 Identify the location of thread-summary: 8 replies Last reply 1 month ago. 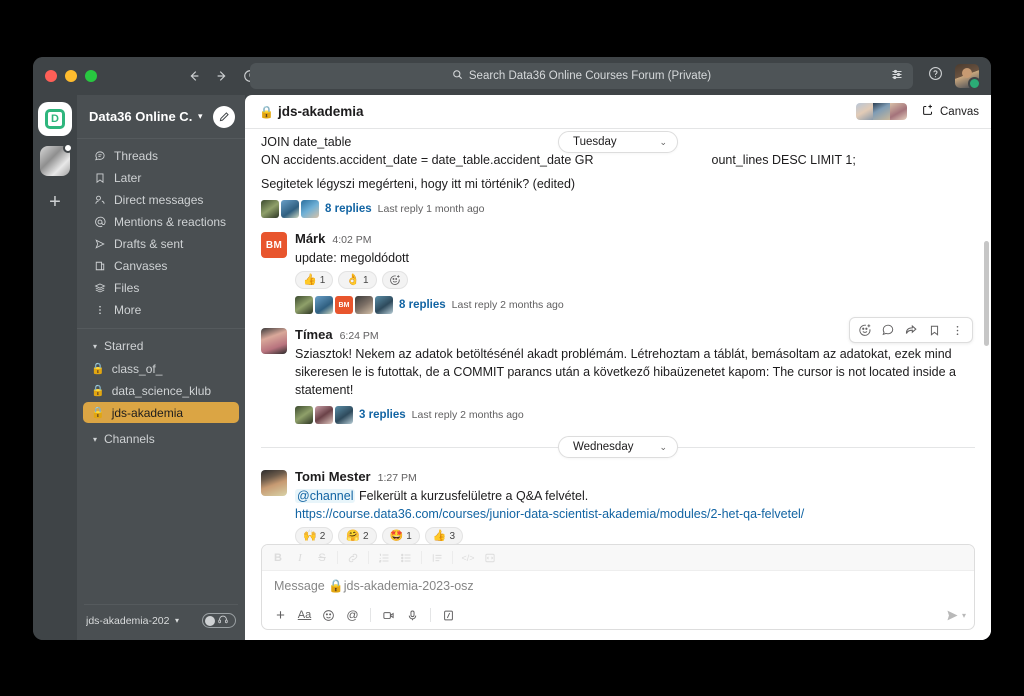
(618, 209).